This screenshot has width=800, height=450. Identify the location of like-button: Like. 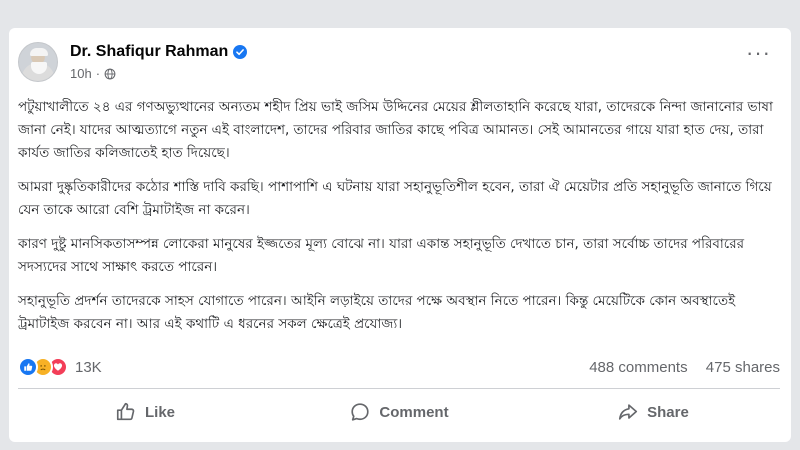
(145, 412).